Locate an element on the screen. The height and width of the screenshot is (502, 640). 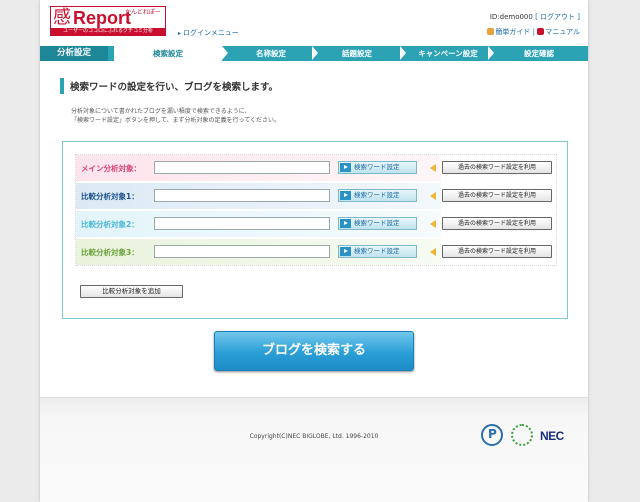
certification-mark-icon is located at coordinates (522, 435).